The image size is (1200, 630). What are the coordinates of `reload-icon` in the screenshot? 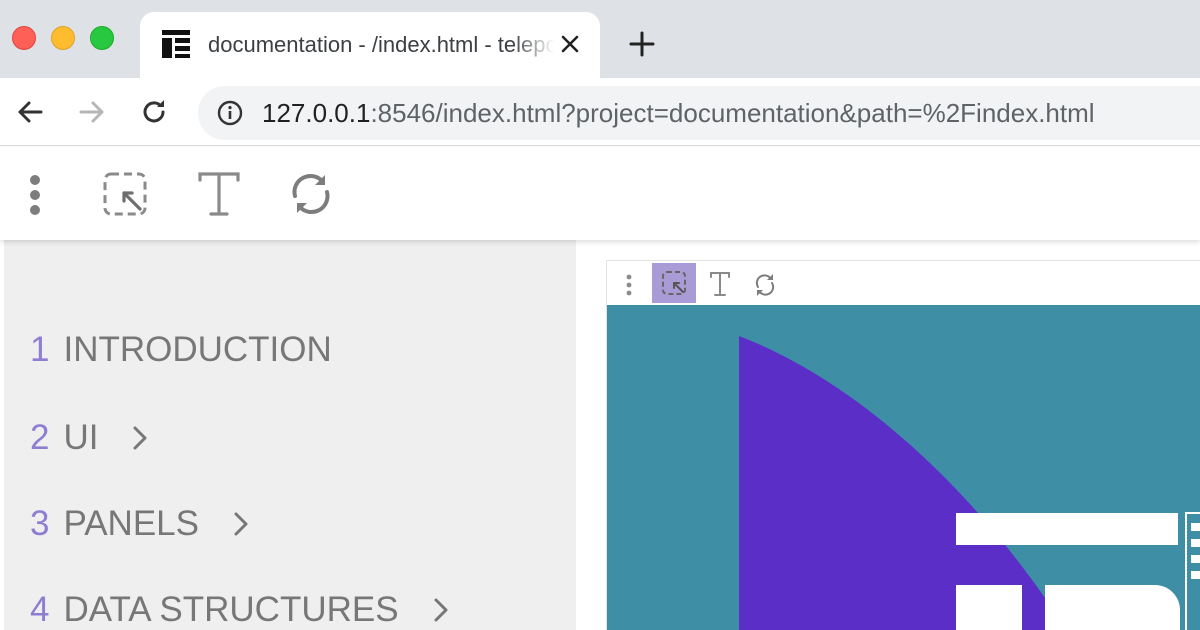 It's located at (154, 112).